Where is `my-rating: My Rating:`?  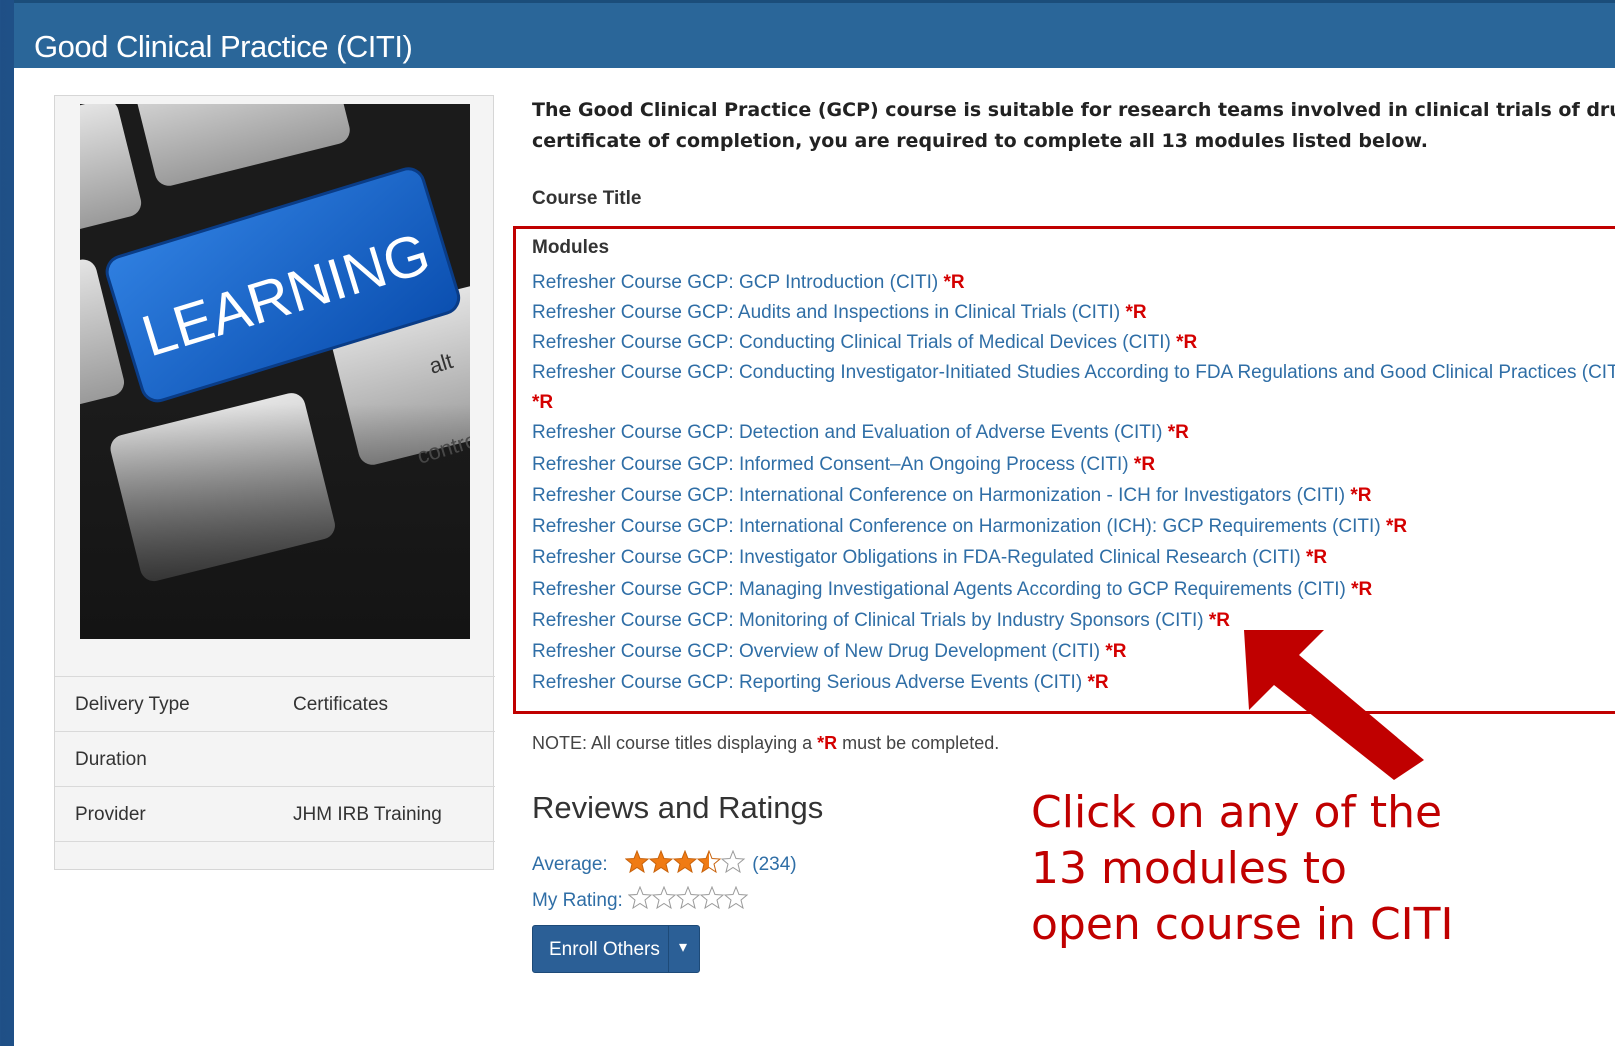
my-rating: My Rating: is located at coordinates (641, 898).